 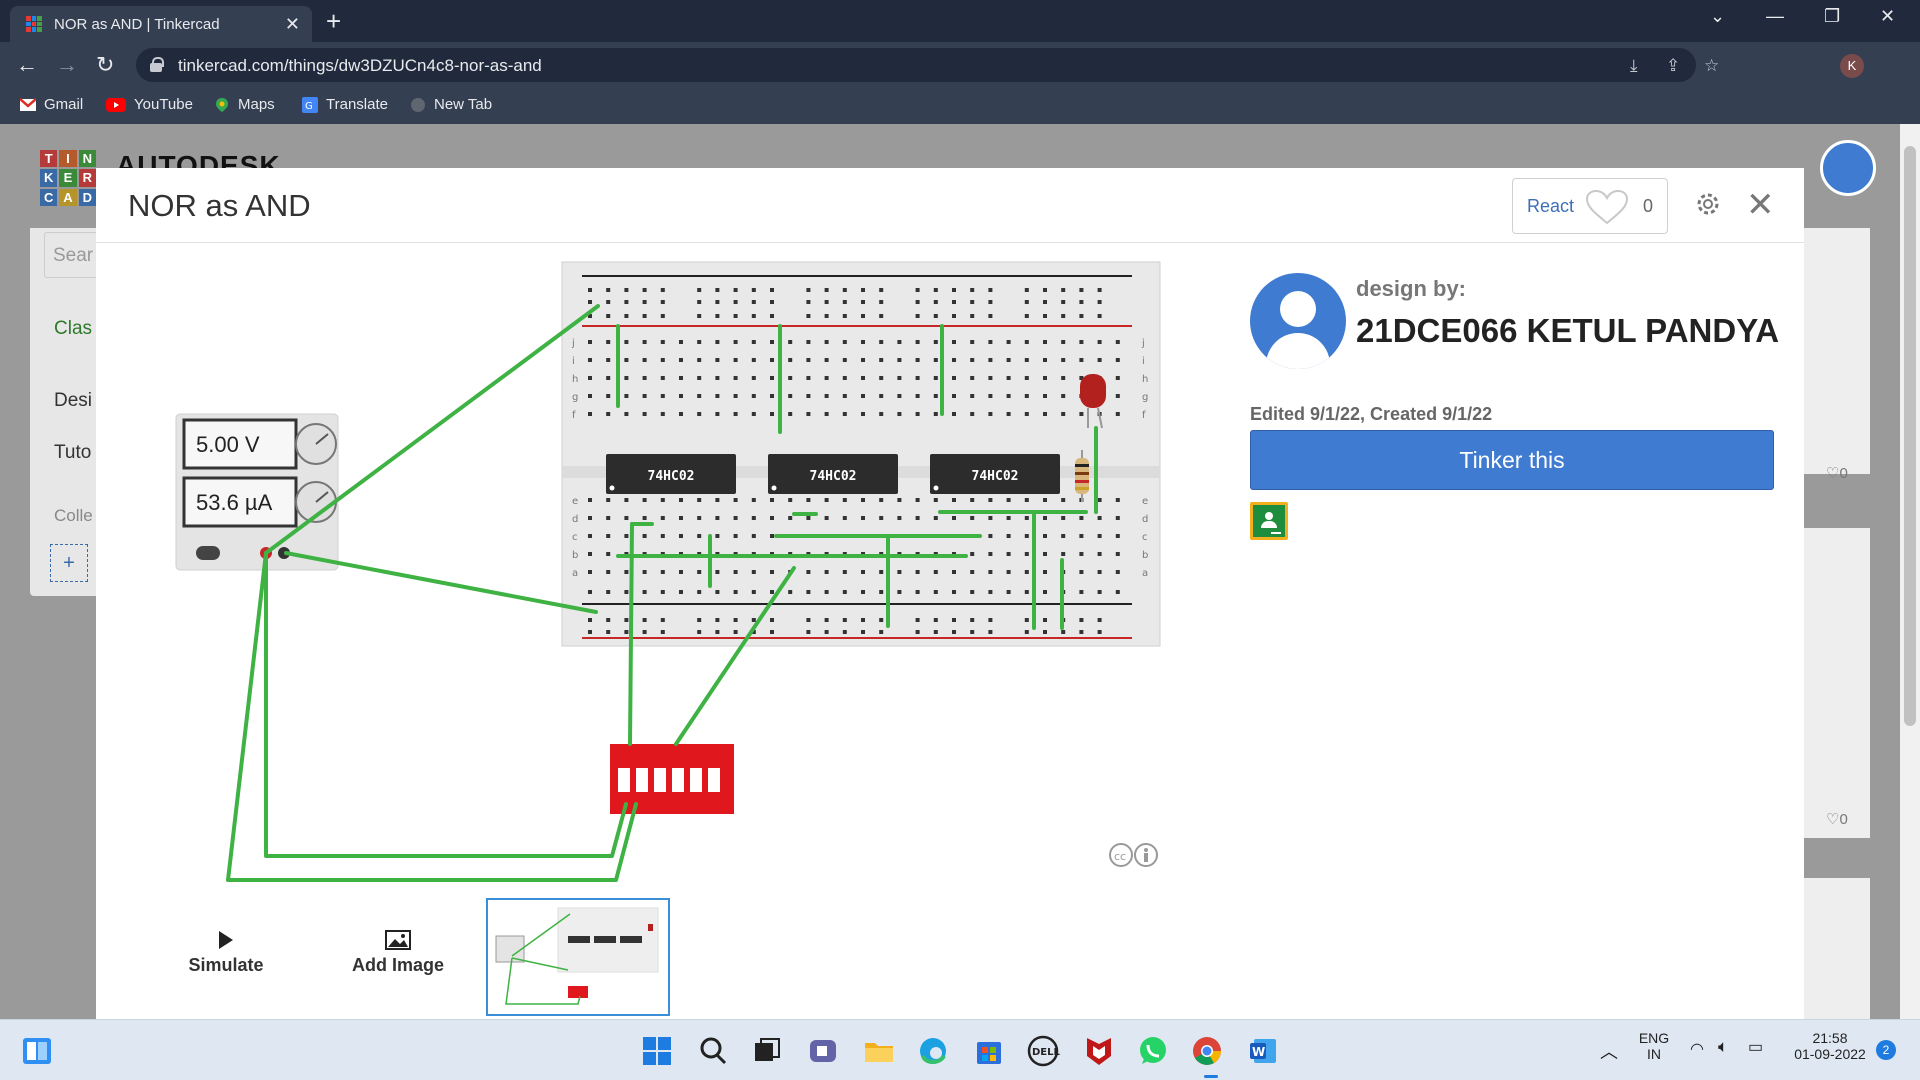 I want to click on bookmark-label: Maps, so click(x=256, y=104).